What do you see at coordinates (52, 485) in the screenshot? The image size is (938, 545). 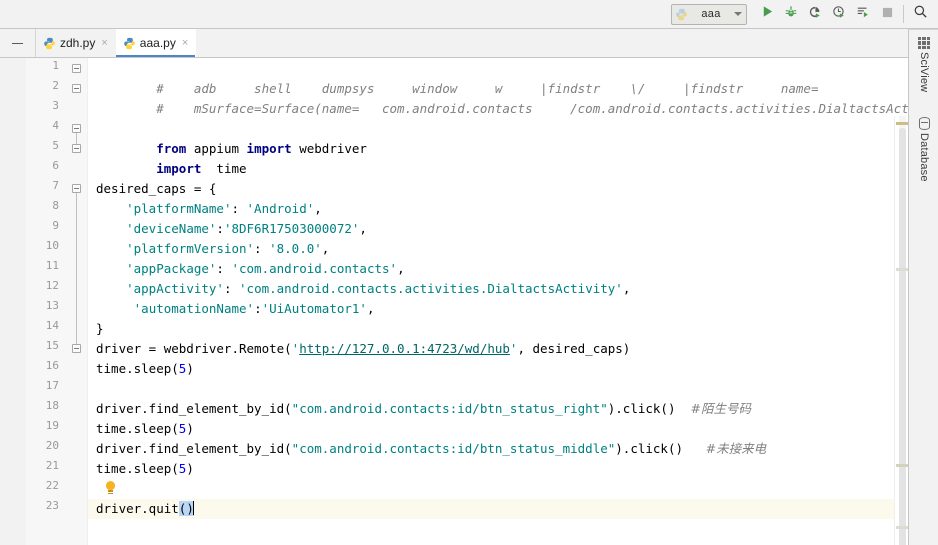 I see `line-number: 22` at bounding box center [52, 485].